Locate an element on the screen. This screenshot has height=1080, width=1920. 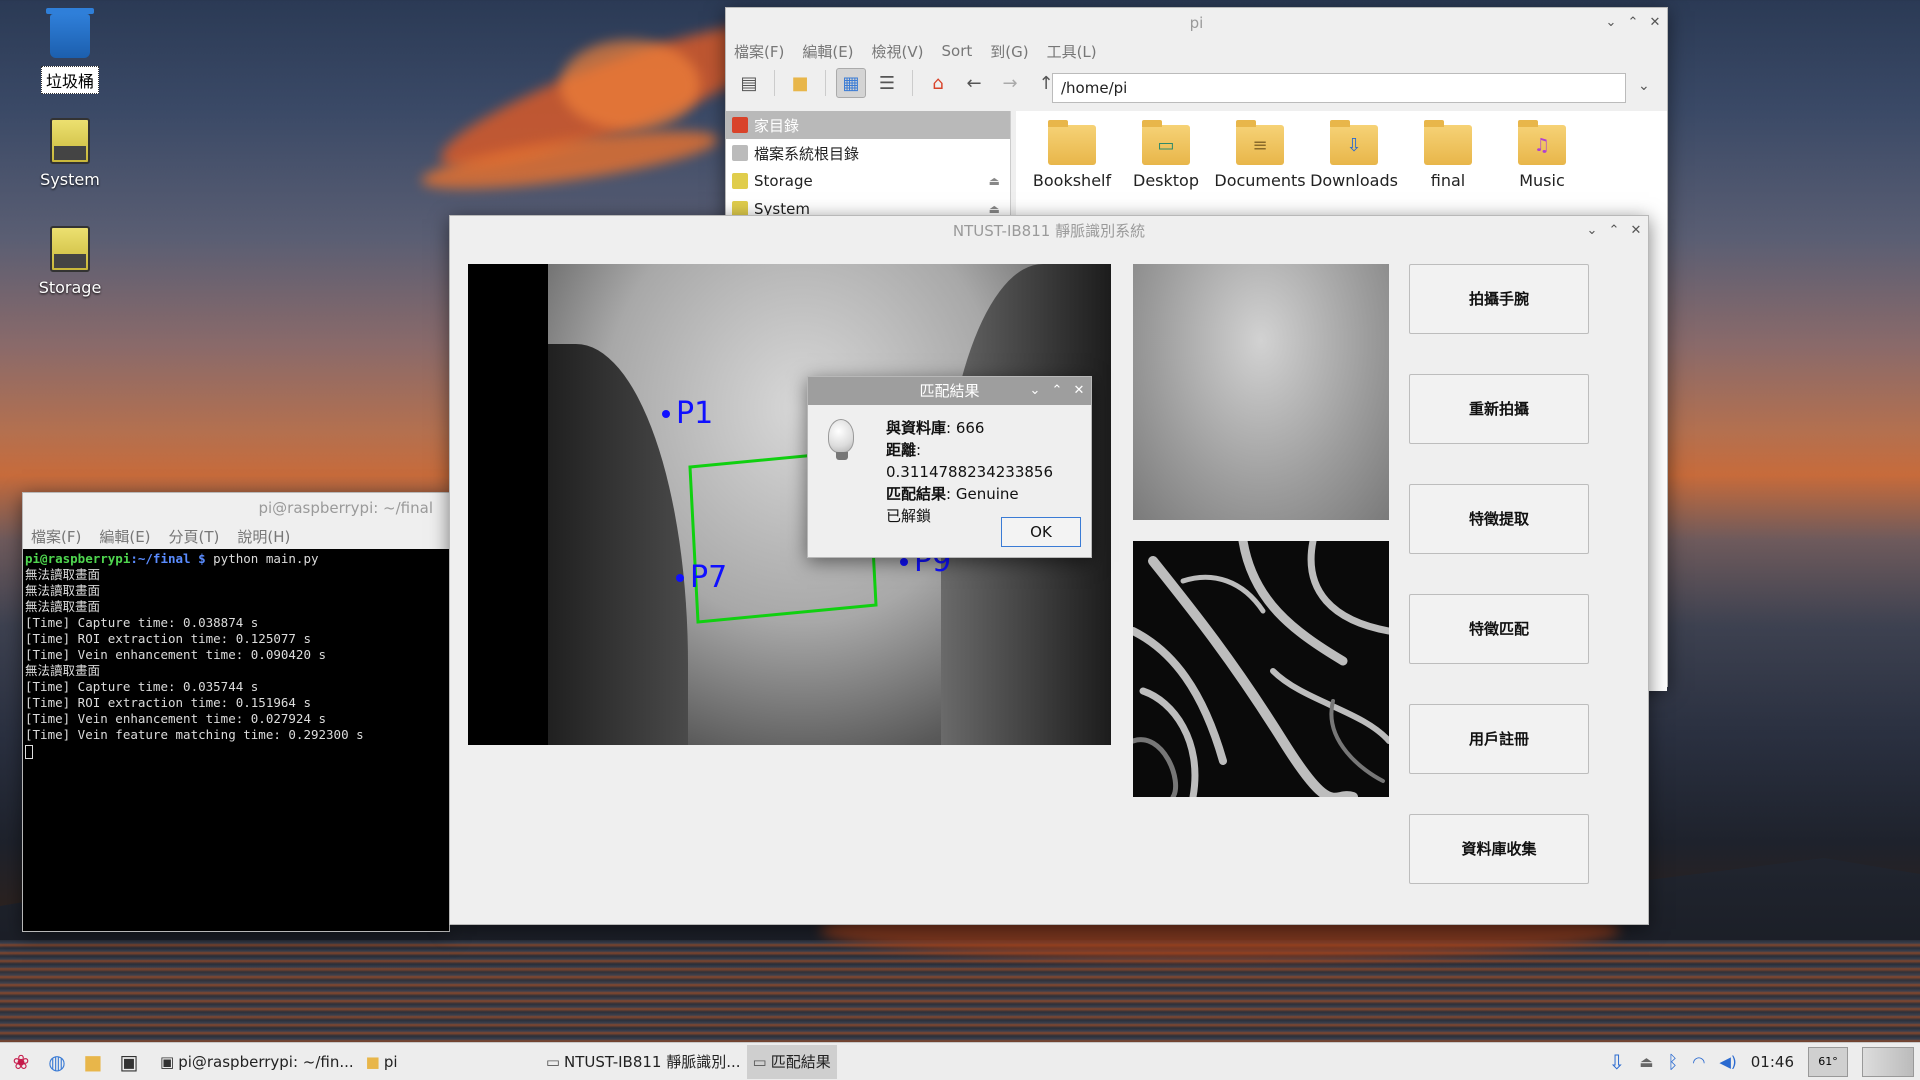
desktop-icon-trash: 垃圾桶 is located at coordinates (70, 51).